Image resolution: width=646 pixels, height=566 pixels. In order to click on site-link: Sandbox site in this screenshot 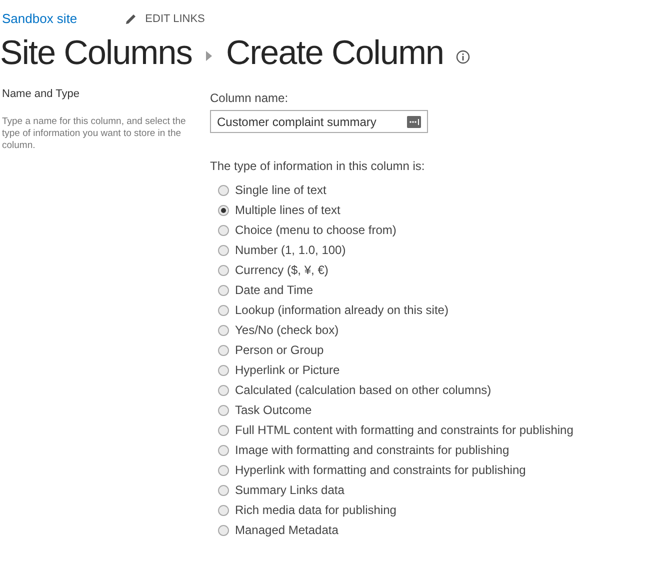, I will do `click(40, 19)`.